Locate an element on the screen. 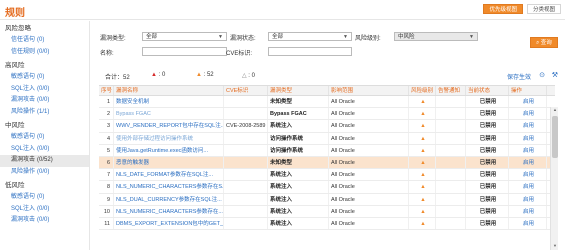 Image resolution: width=565 pixels, height=250 pixels. row-number: 10 is located at coordinates (106, 211).